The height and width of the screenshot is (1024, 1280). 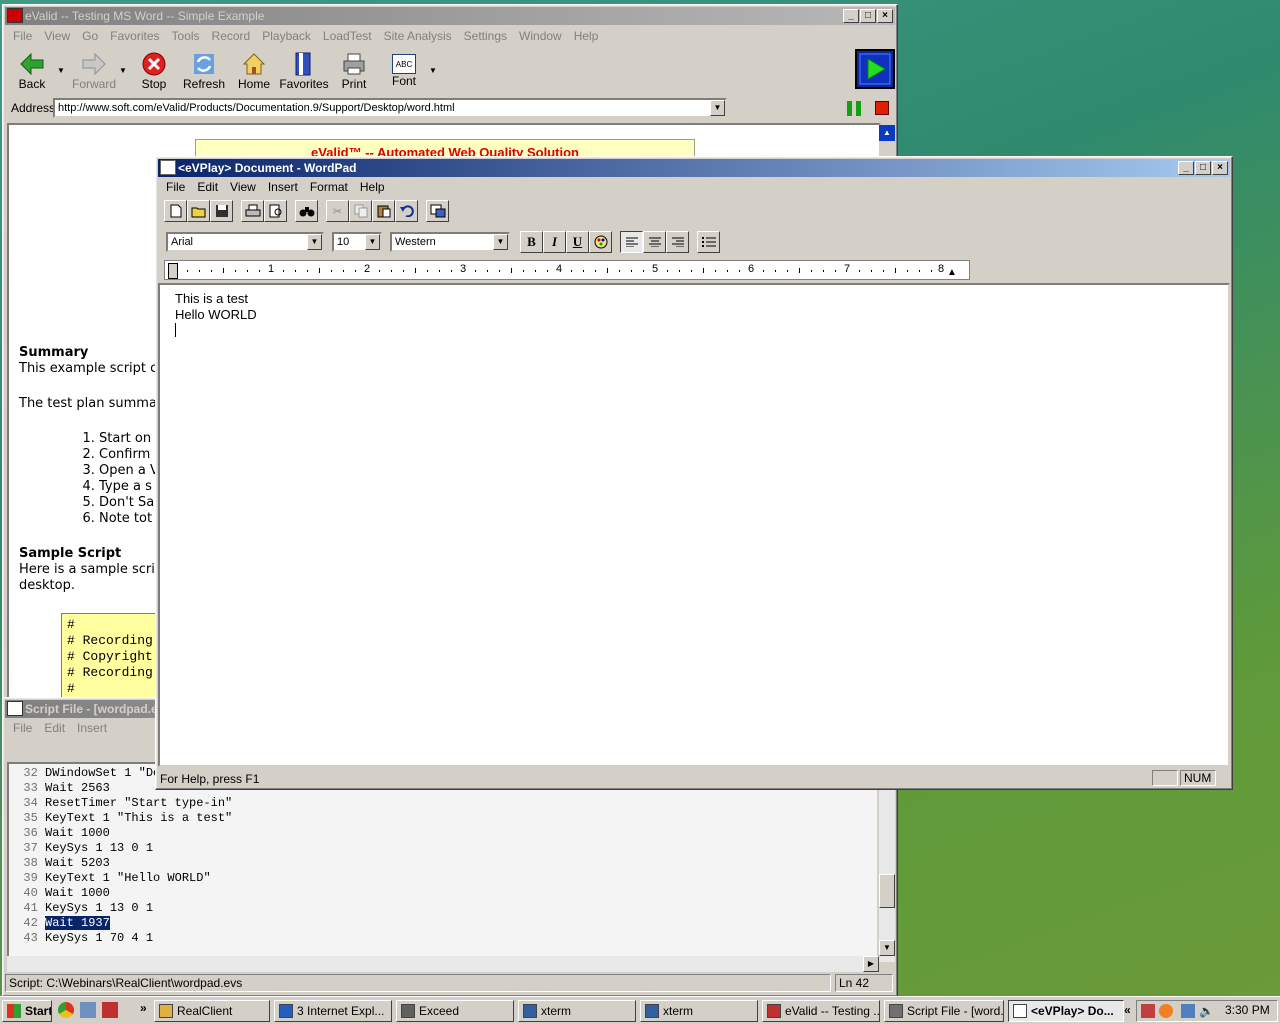 What do you see at coordinates (500, 242) in the screenshot?
I see `script-dropdown-icon: ▼` at bounding box center [500, 242].